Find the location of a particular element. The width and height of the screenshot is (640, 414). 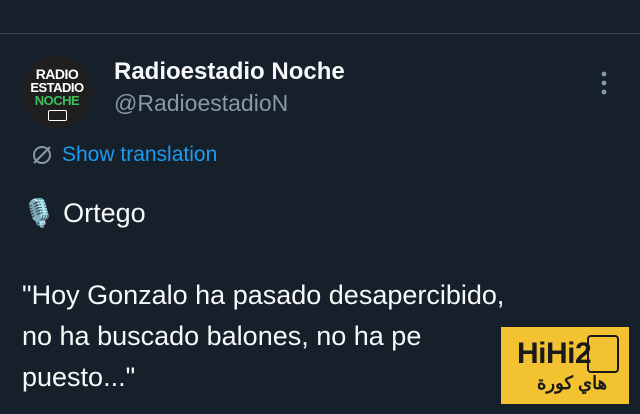

watermark-logo: HiHi2 هاي كورة is located at coordinates (565, 365).